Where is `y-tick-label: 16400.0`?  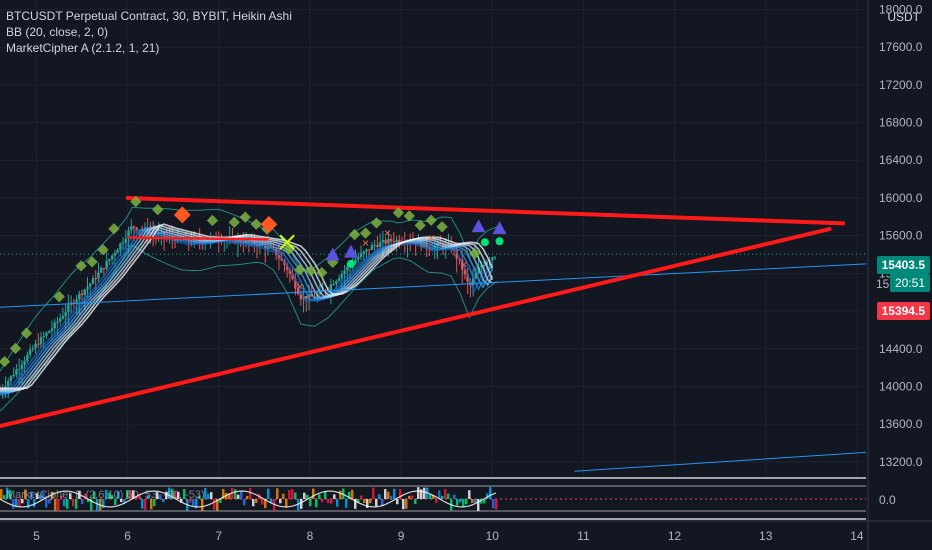
y-tick-label: 16400.0 is located at coordinates (901, 160).